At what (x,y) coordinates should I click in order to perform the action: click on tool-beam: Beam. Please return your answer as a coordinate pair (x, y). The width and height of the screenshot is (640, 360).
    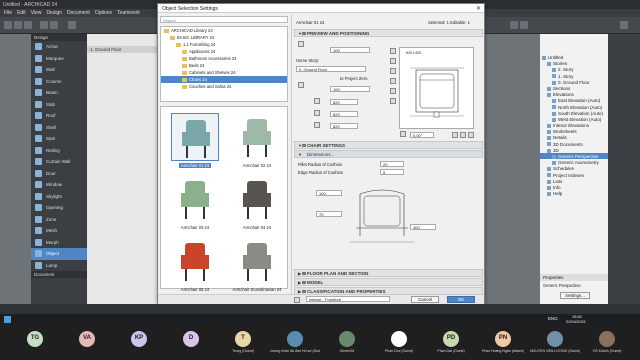
    Looking at the image, I should click on (59, 93).